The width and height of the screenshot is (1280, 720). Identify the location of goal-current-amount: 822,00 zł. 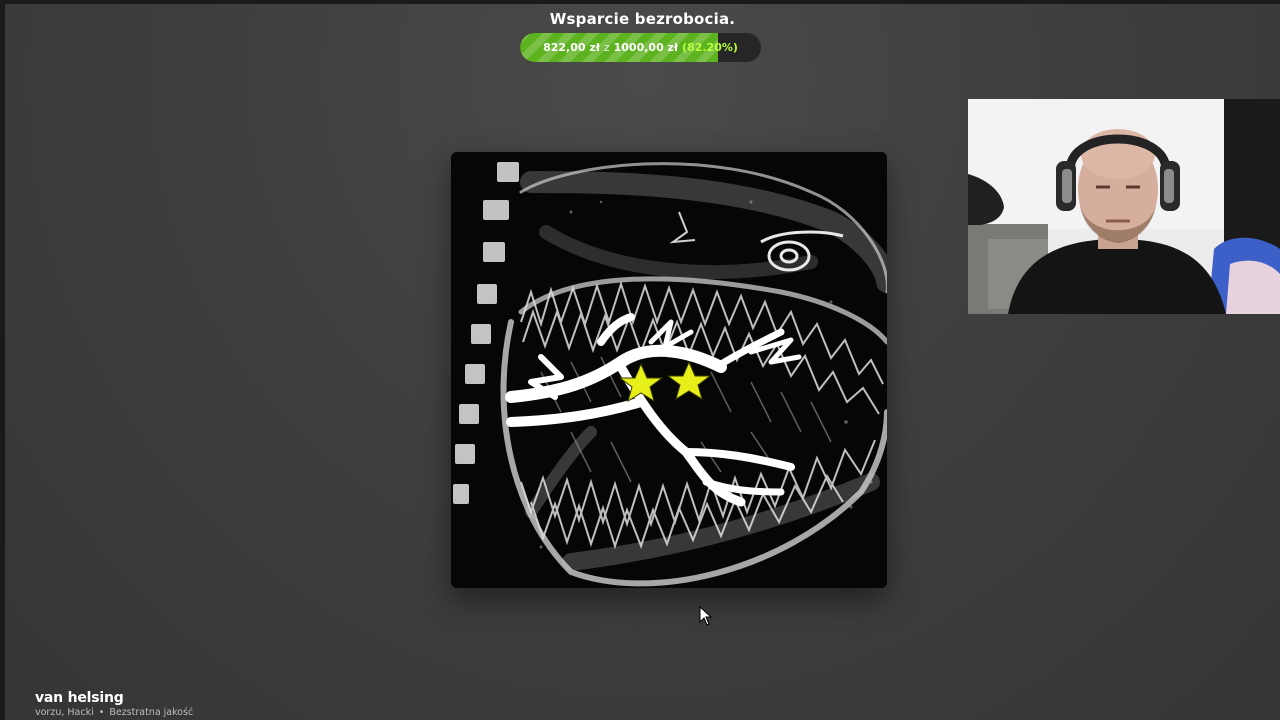
(571, 47).